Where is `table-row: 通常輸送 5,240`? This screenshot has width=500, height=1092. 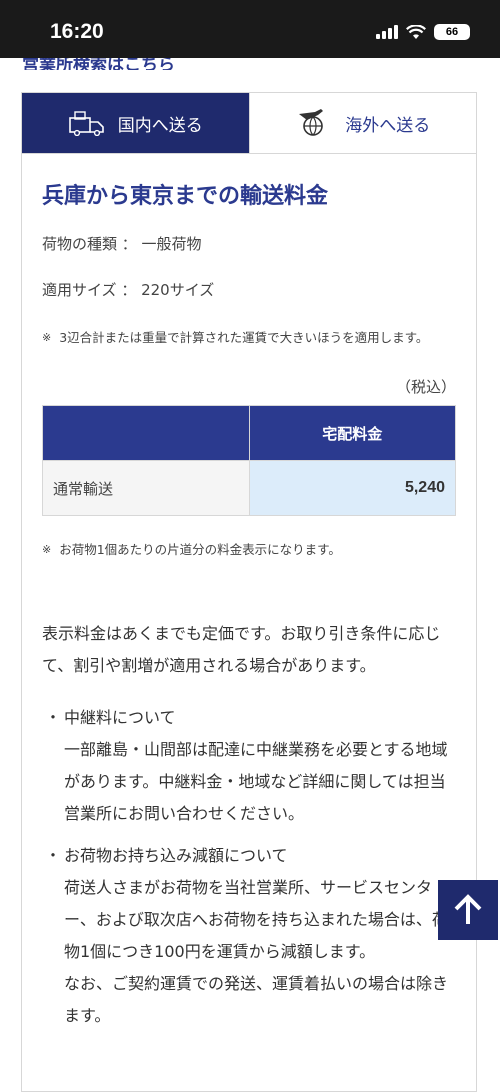 table-row: 通常輸送 5,240 is located at coordinates (249, 488).